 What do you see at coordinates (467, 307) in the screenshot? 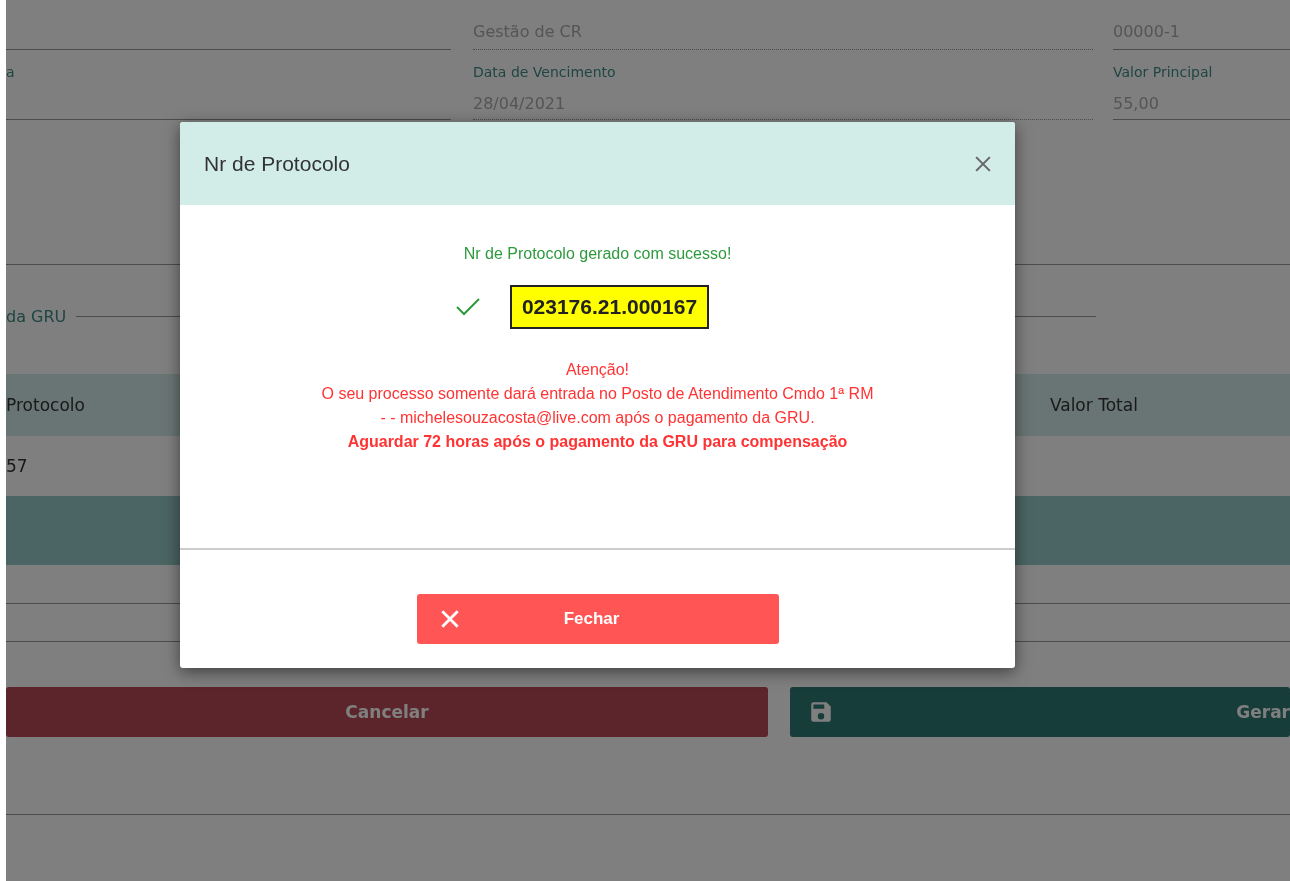
I see `checkmark-icon` at bounding box center [467, 307].